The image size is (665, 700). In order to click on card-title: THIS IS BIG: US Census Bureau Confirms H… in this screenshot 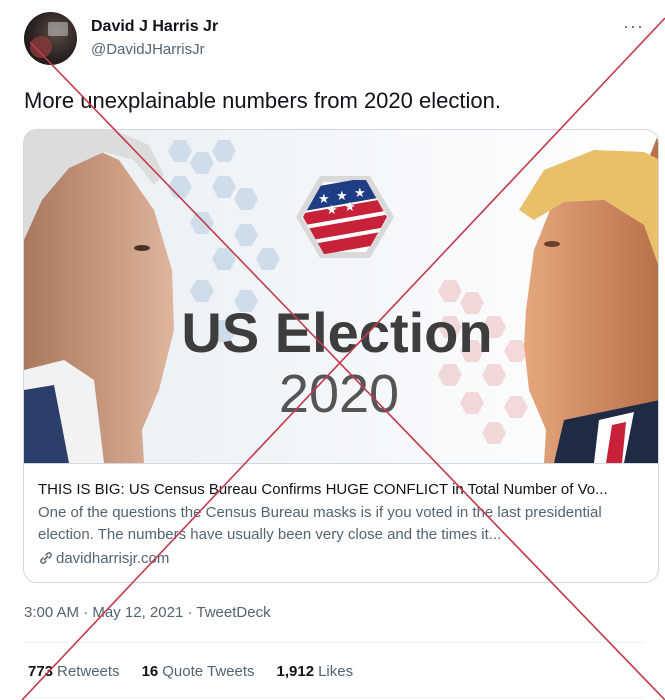, I will do `click(342, 490)`.